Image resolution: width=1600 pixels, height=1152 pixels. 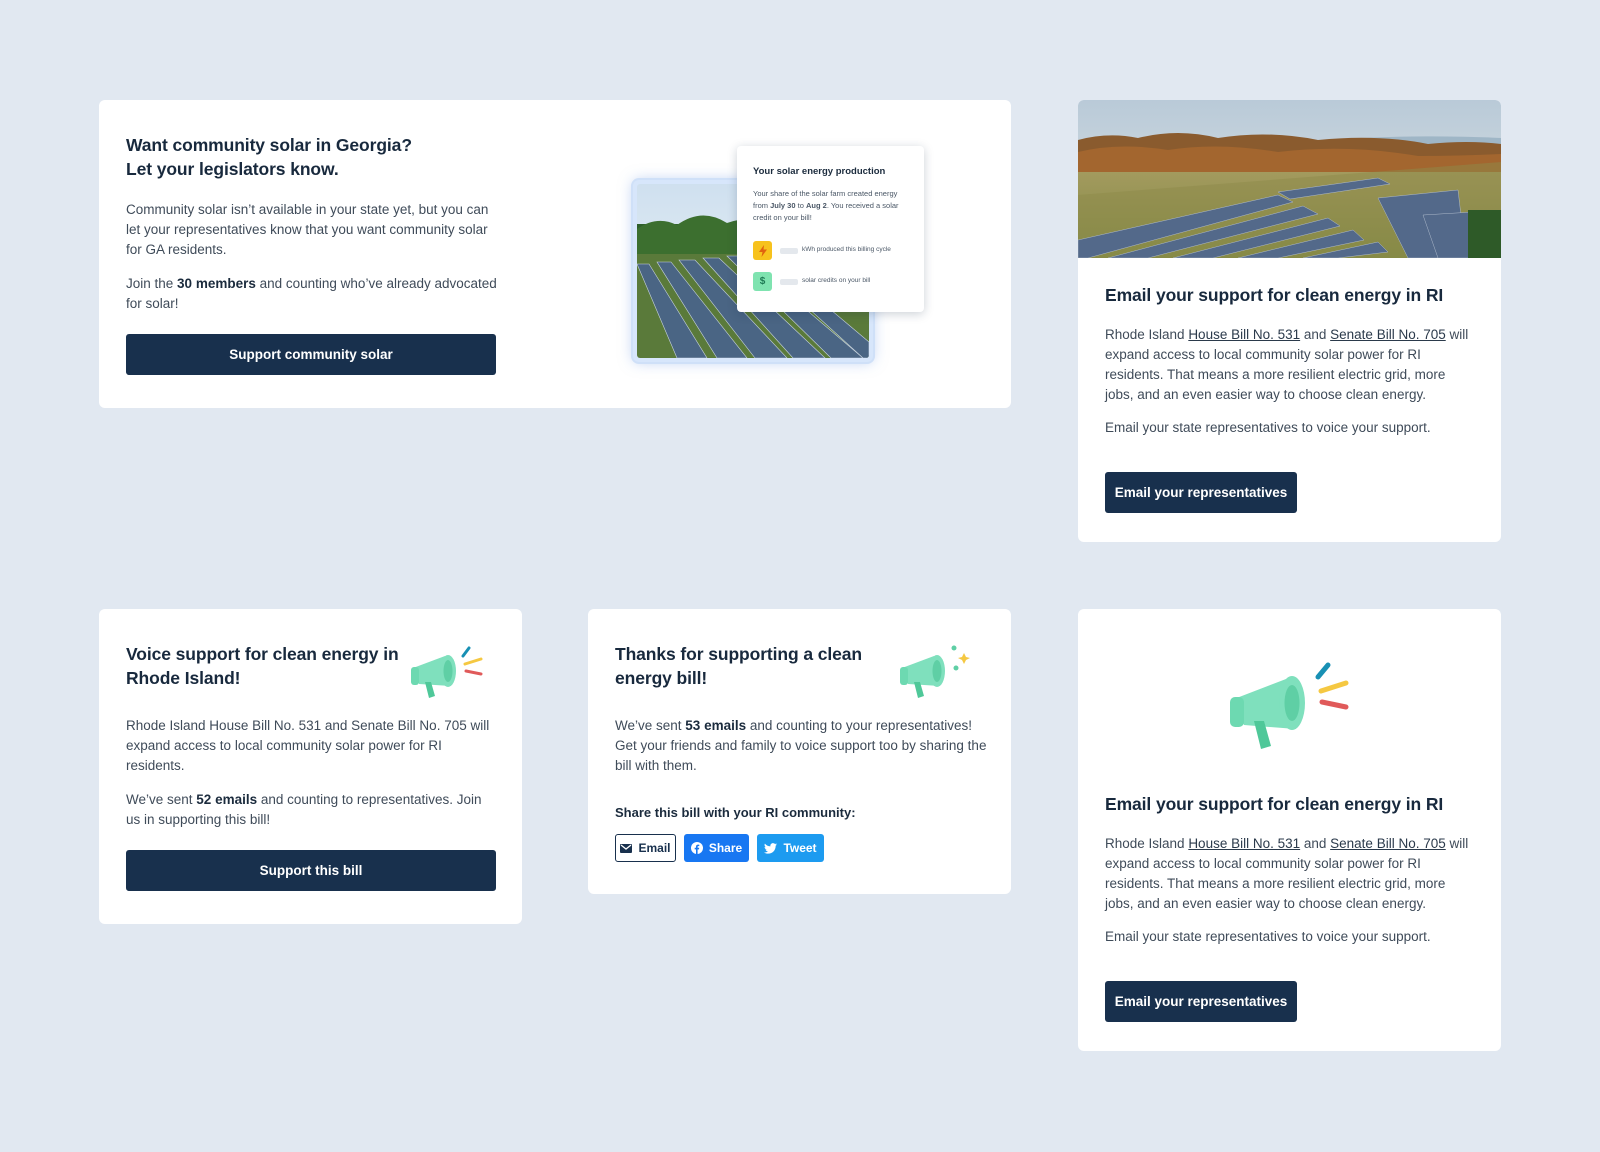 I want to click on envelope-icon, so click(x=626, y=848).